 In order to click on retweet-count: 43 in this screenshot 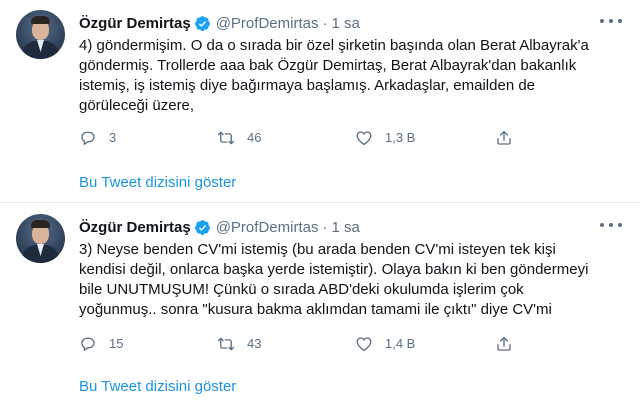, I will do `click(254, 343)`.